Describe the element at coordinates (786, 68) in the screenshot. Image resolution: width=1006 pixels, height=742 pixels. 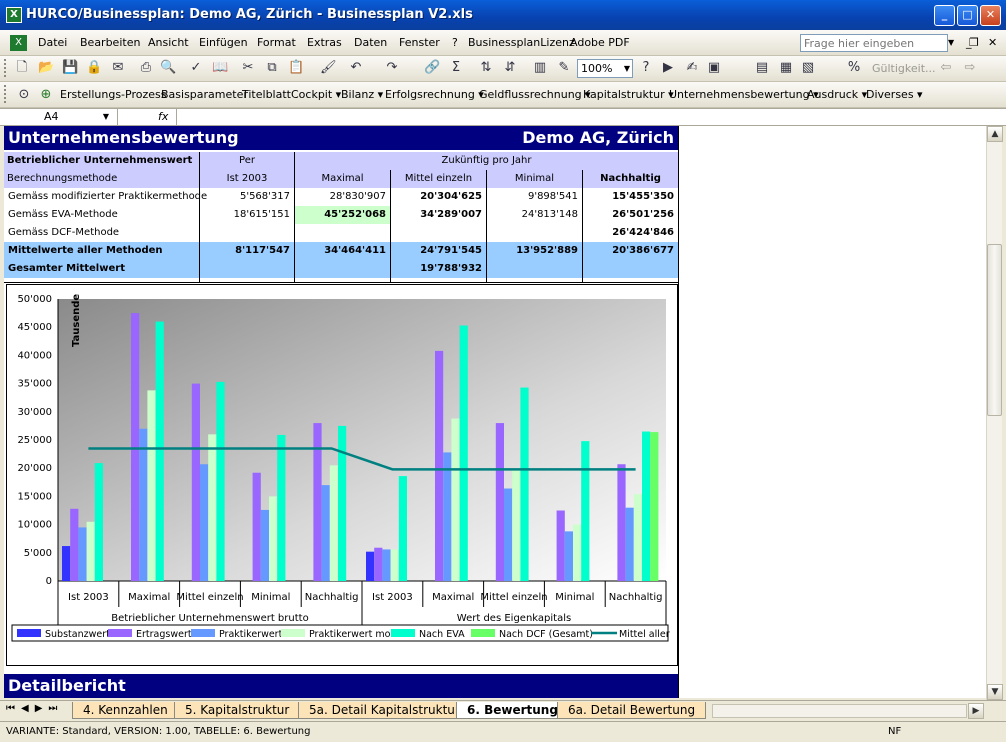
I see `convert-pdf-email-icon: ▦` at that location.